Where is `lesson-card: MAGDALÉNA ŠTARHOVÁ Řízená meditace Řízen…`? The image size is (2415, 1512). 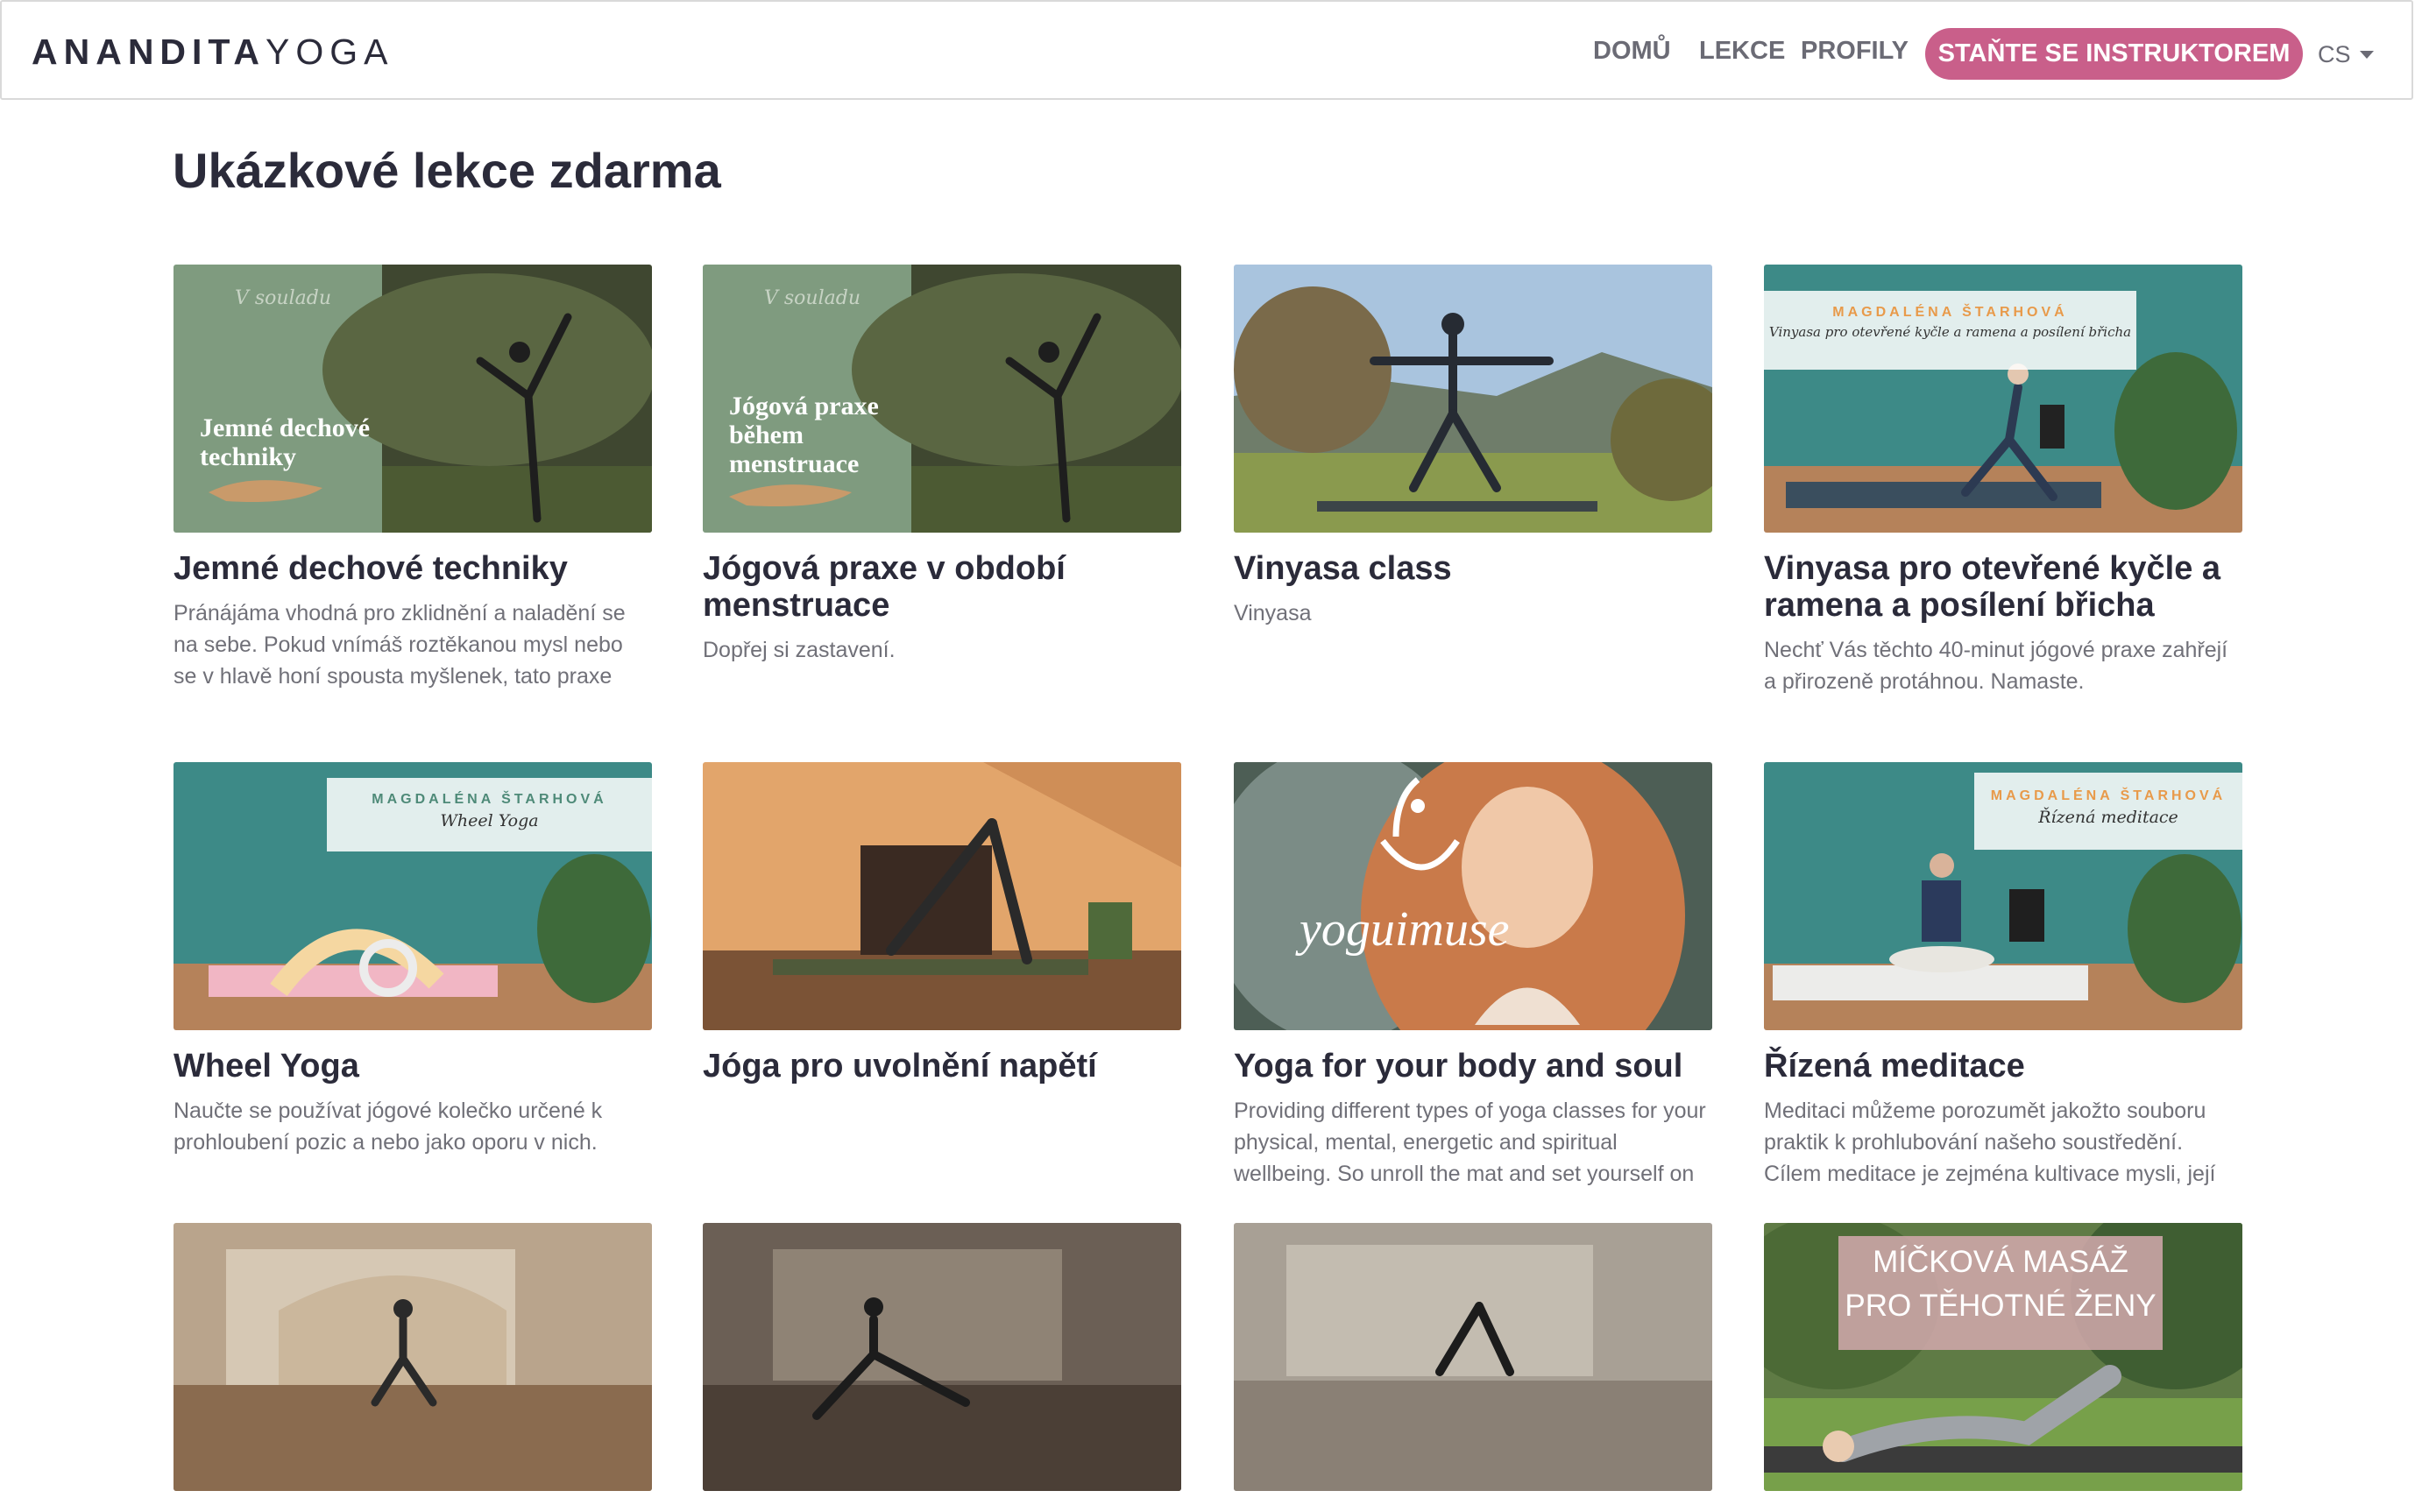 lesson-card: MAGDALÉNA ŠTARHOVÁ Řízená meditace Řízen… is located at coordinates (2003, 976).